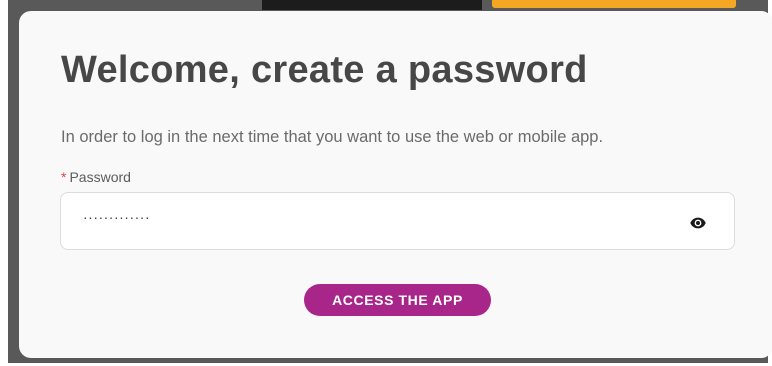 Image resolution: width=772 pixels, height=366 pixels. Describe the element at coordinates (698, 223) in the screenshot. I see `eye-icon` at that location.